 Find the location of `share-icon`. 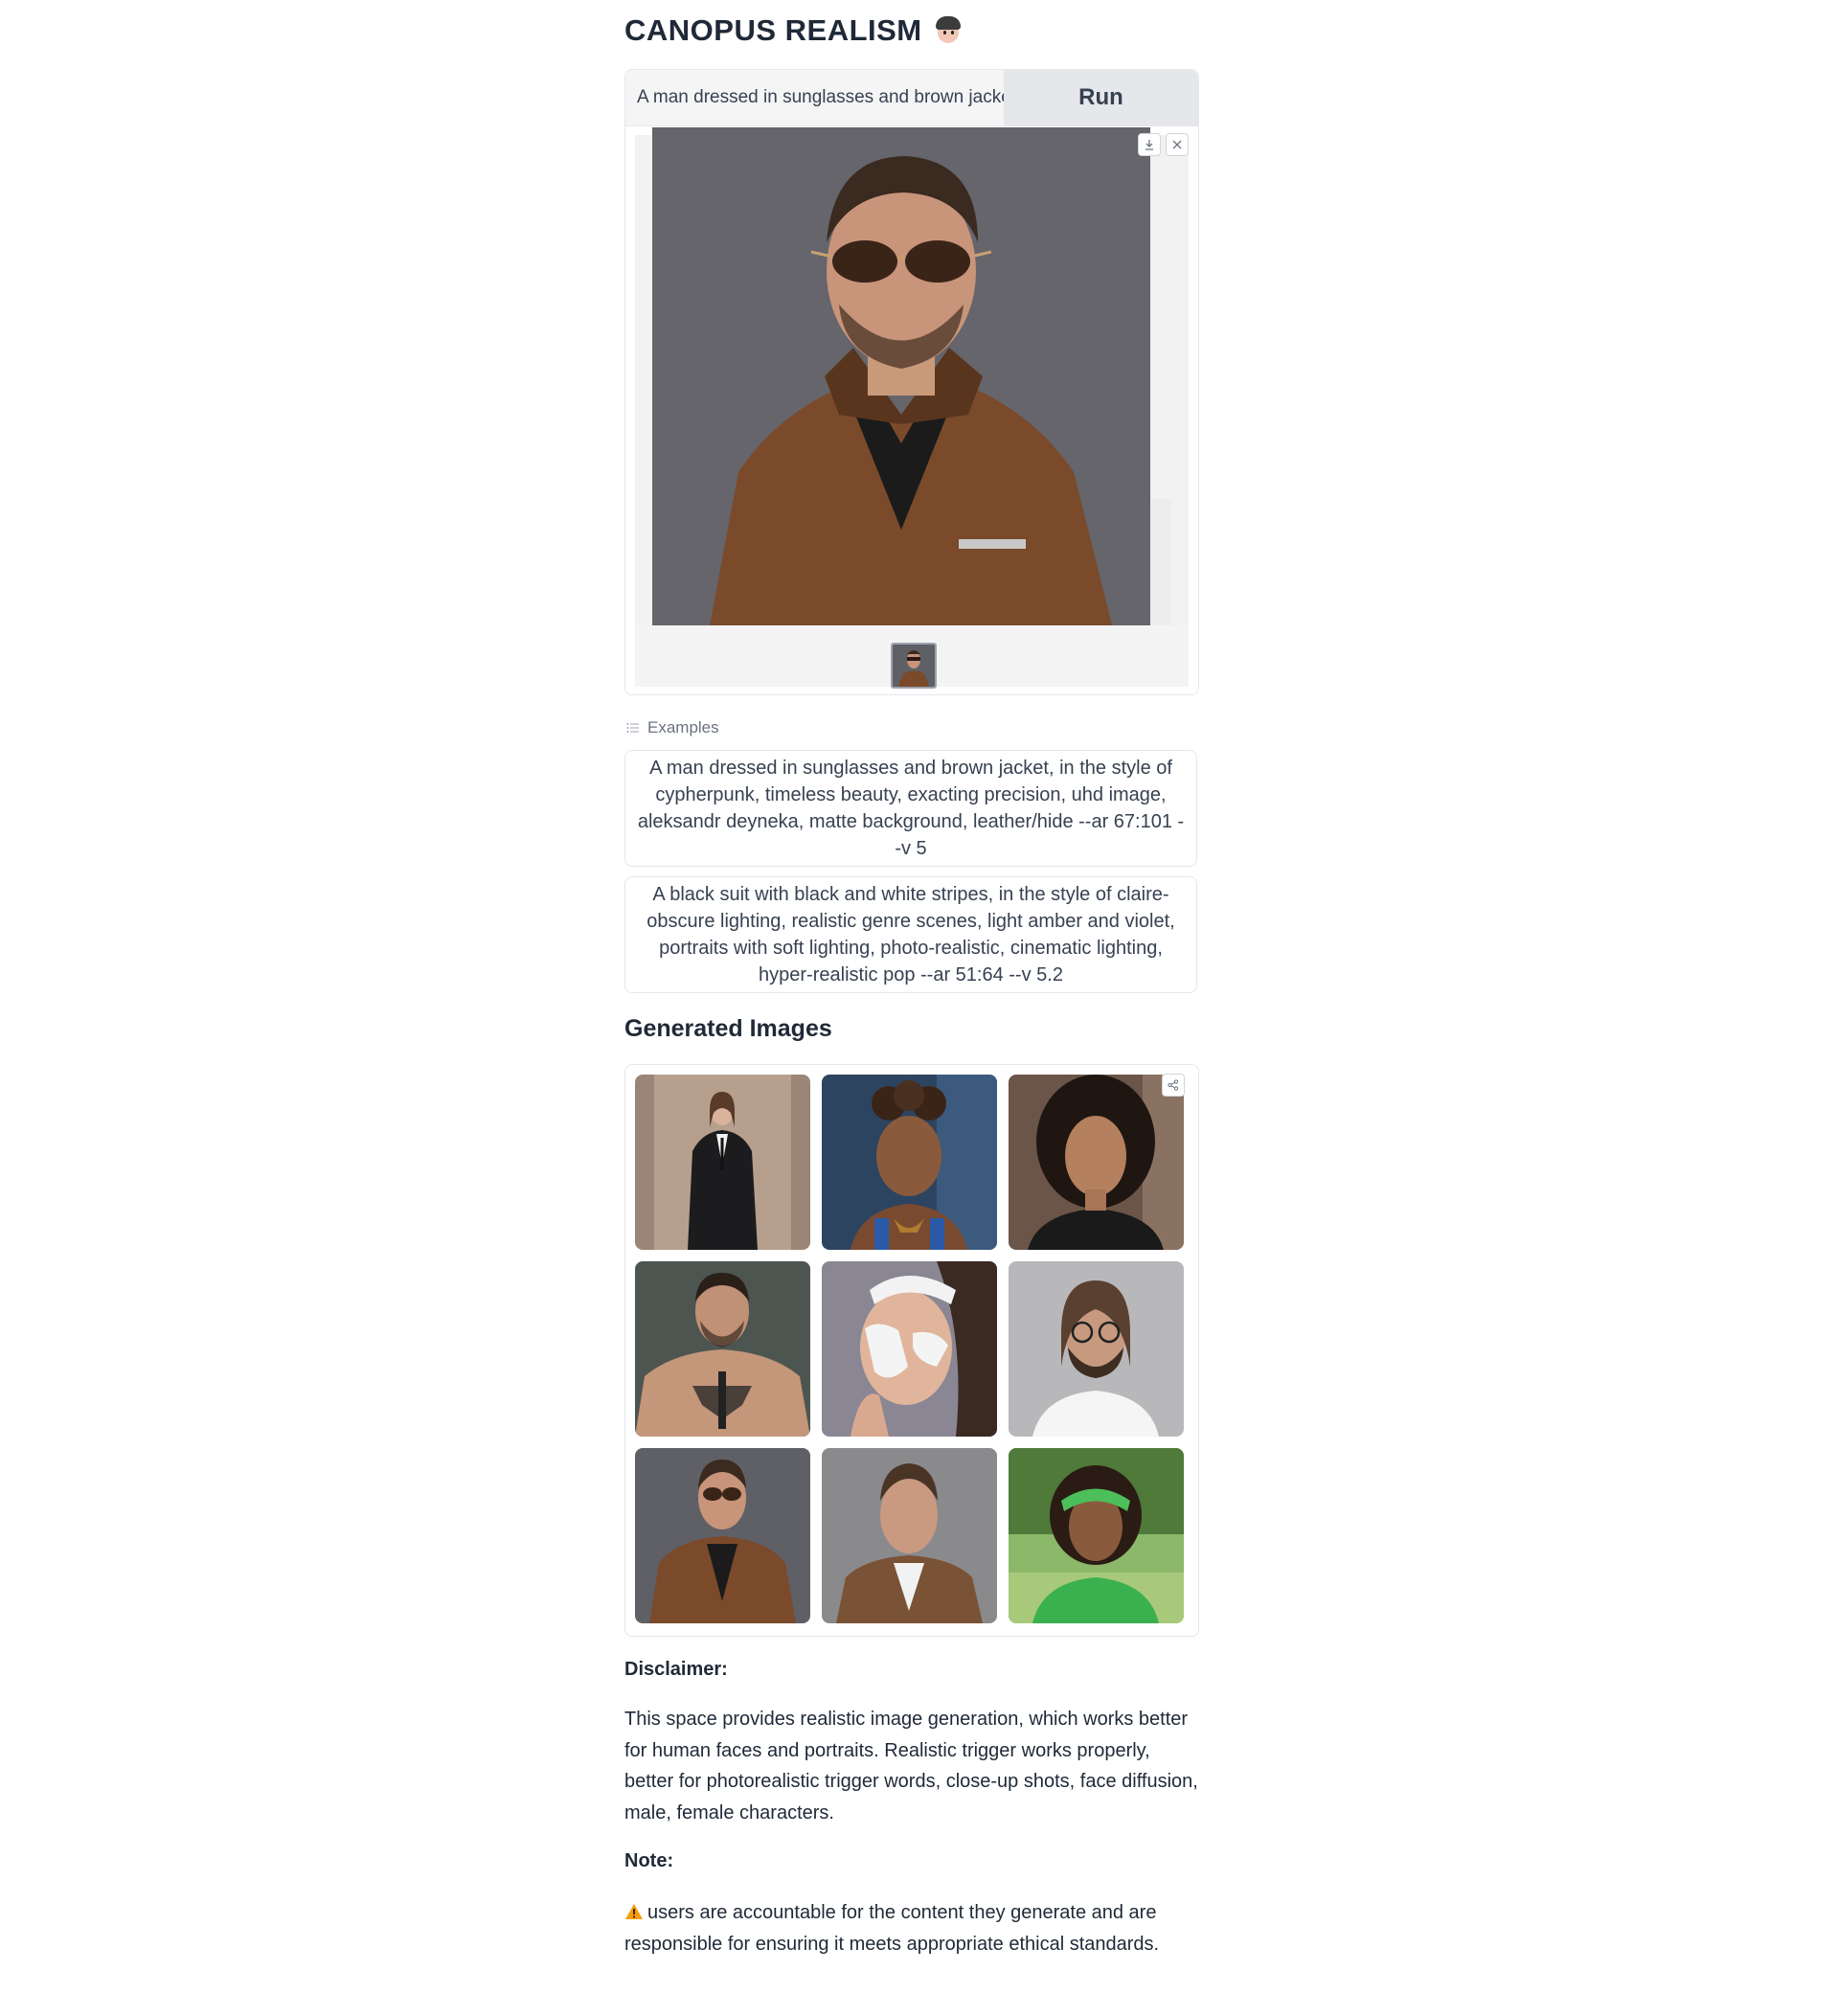

share-icon is located at coordinates (1173, 1085).